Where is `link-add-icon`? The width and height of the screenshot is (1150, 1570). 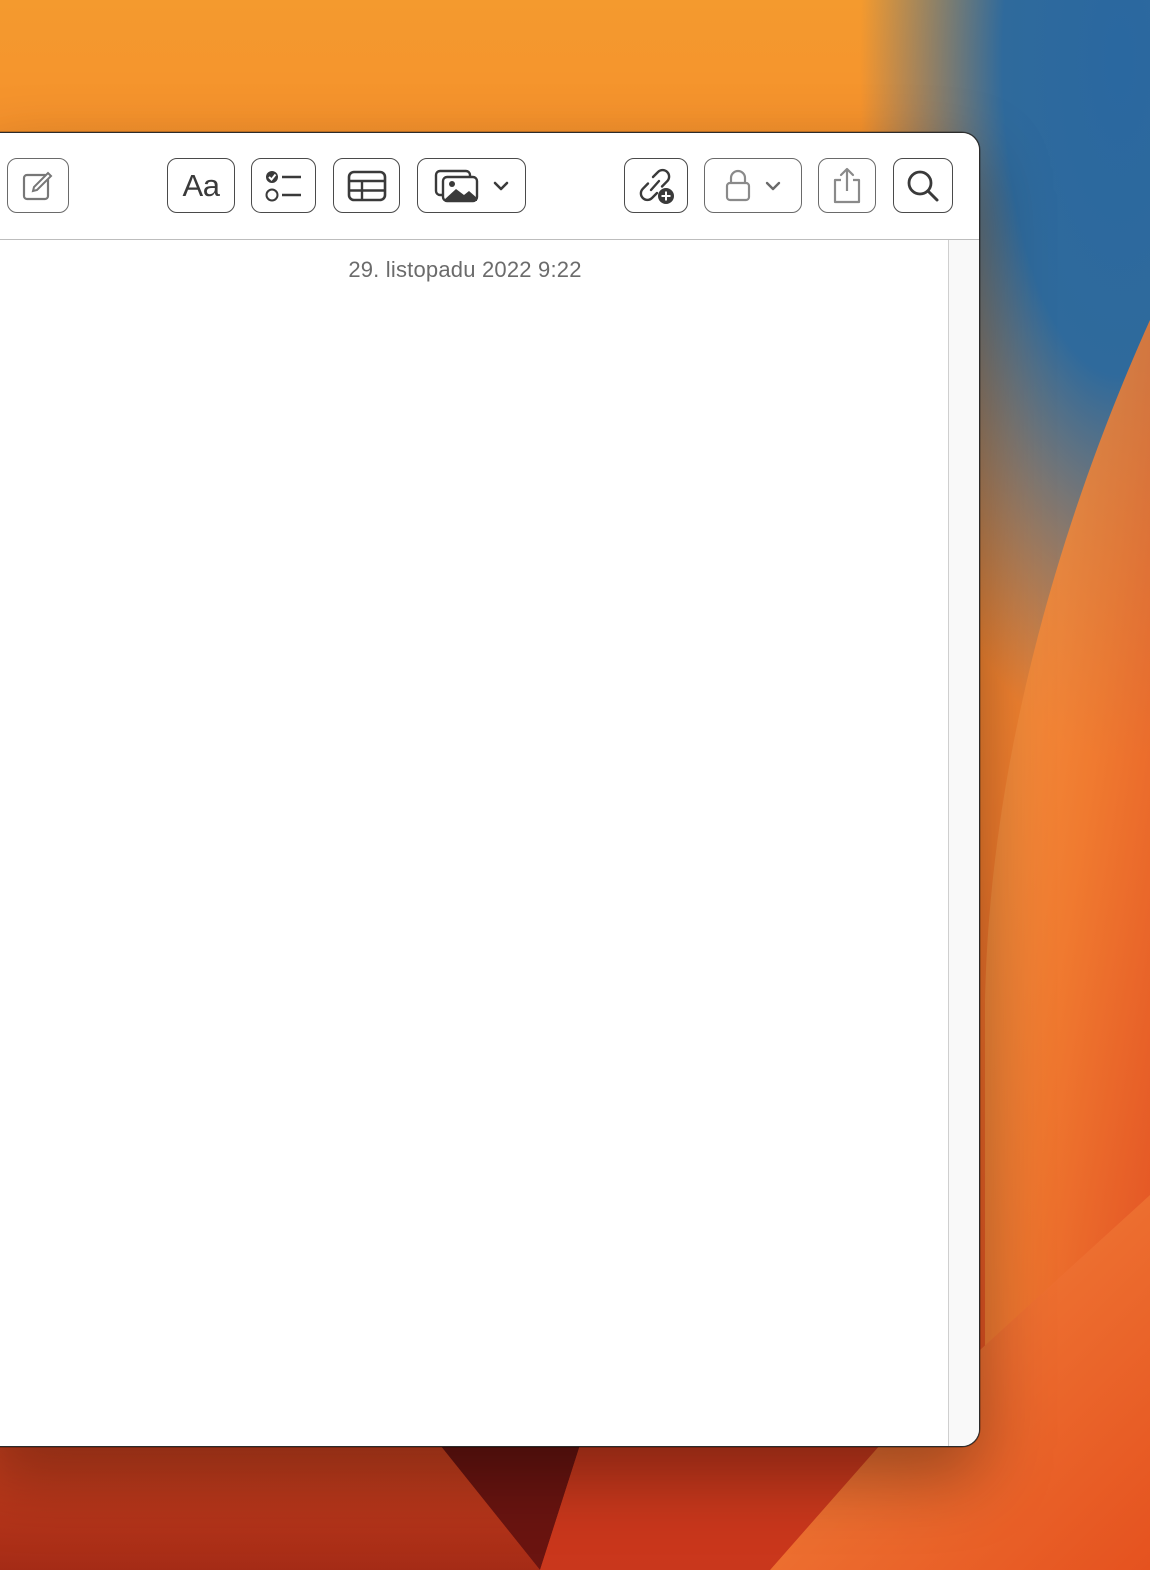 link-add-icon is located at coordinates (656, 186).